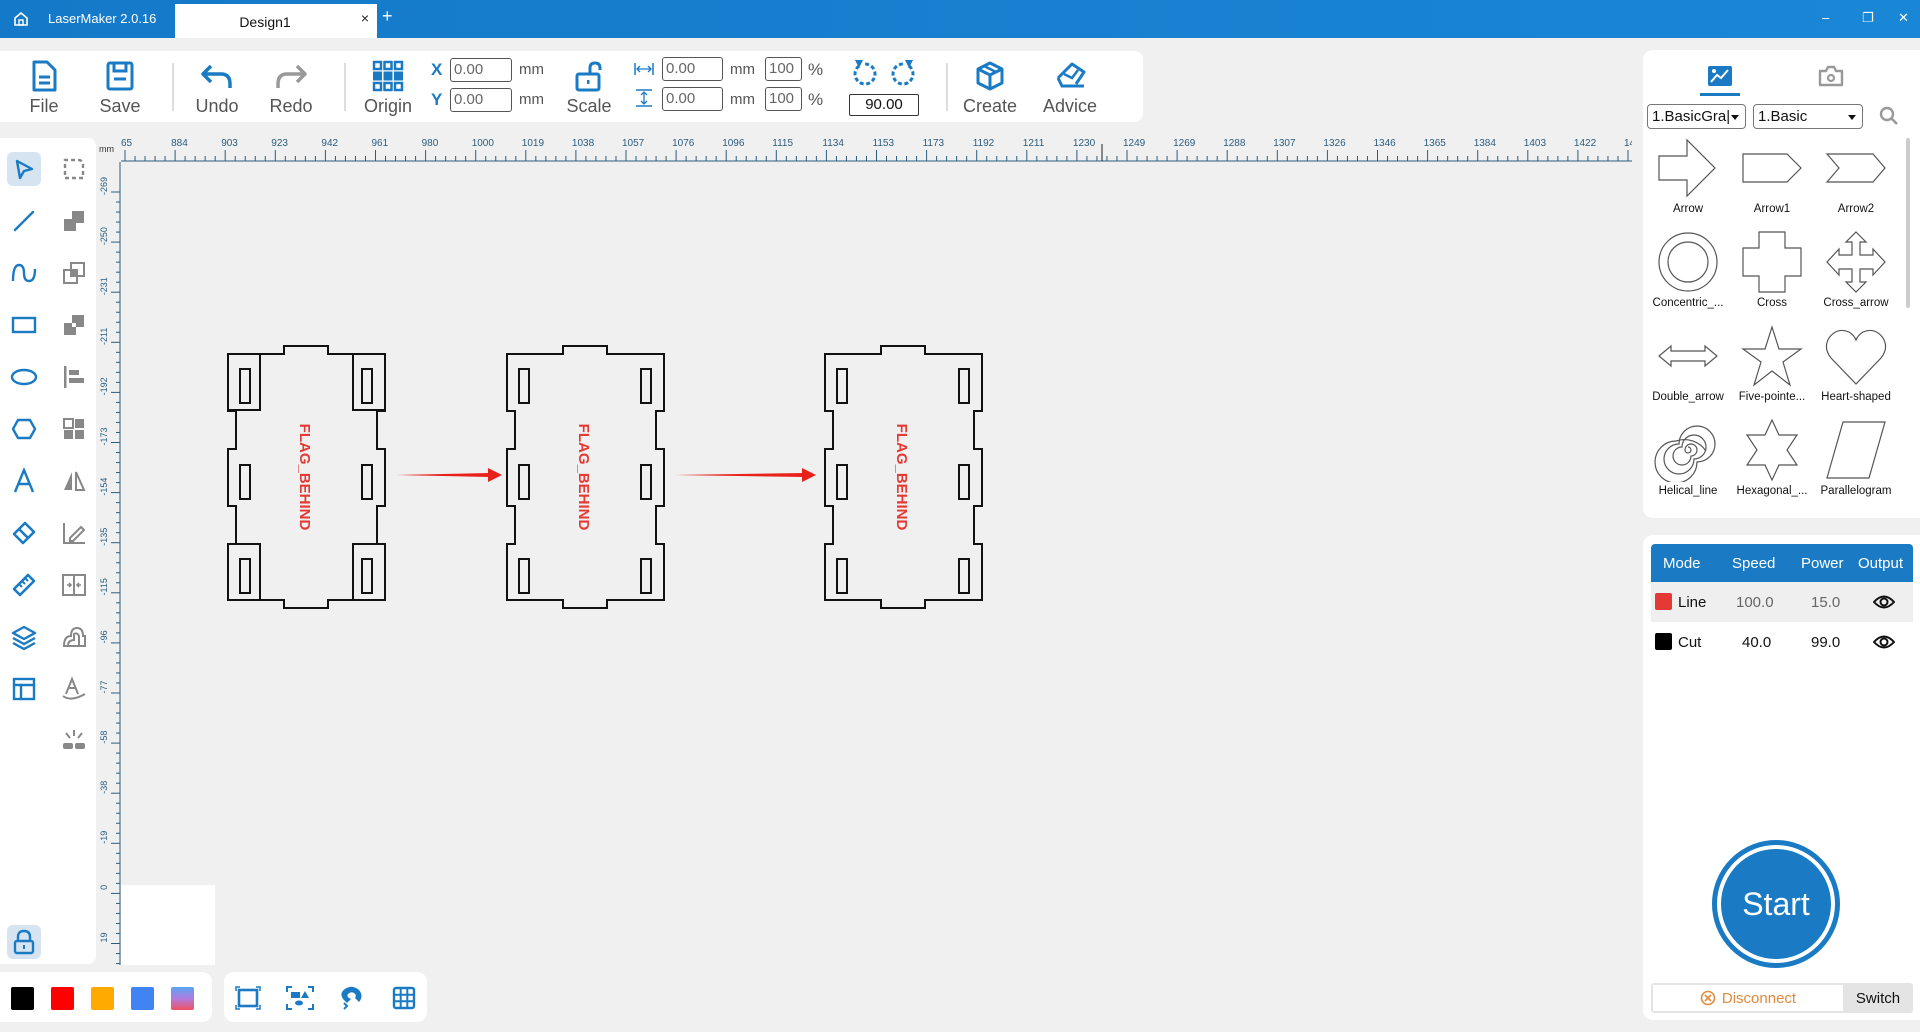  What do you see at coordinates (74, 741) in the screenshot?
I see `laser-test-tool` at bounding box center [74, 741].